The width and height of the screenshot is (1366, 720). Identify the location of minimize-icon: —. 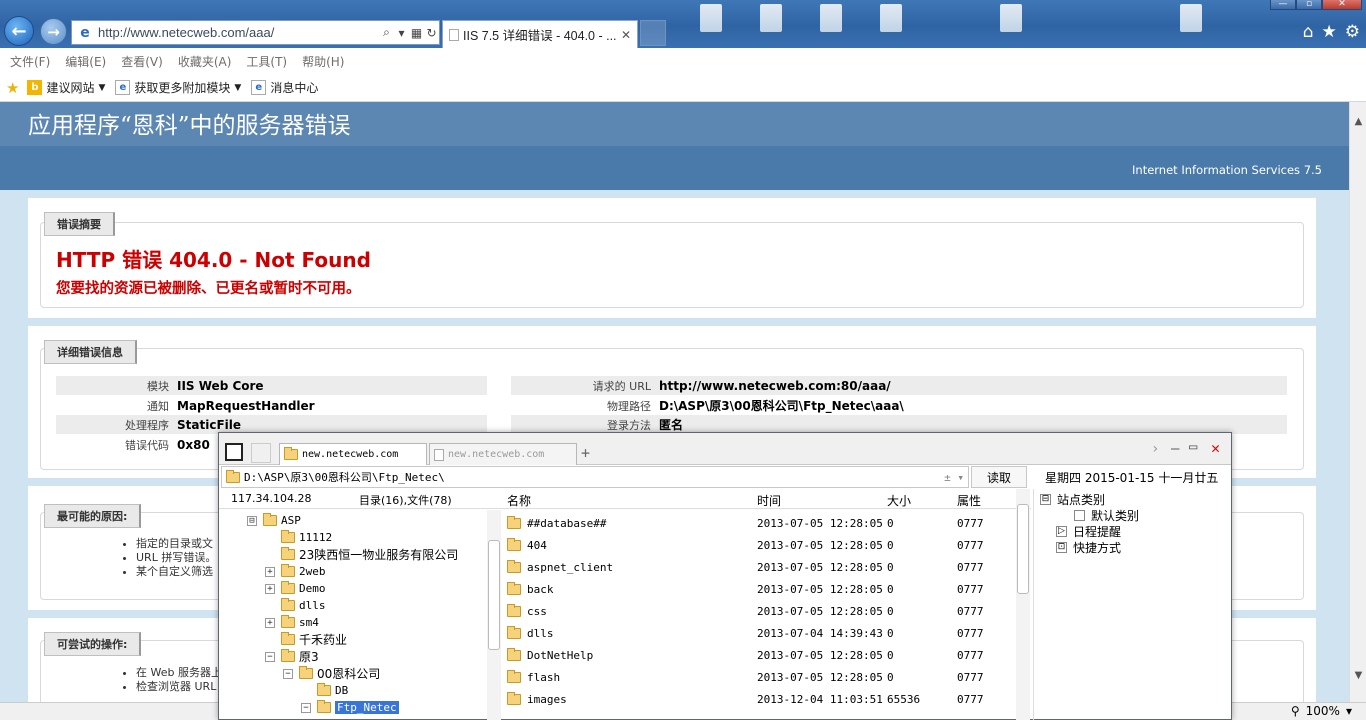
(1175, 449).